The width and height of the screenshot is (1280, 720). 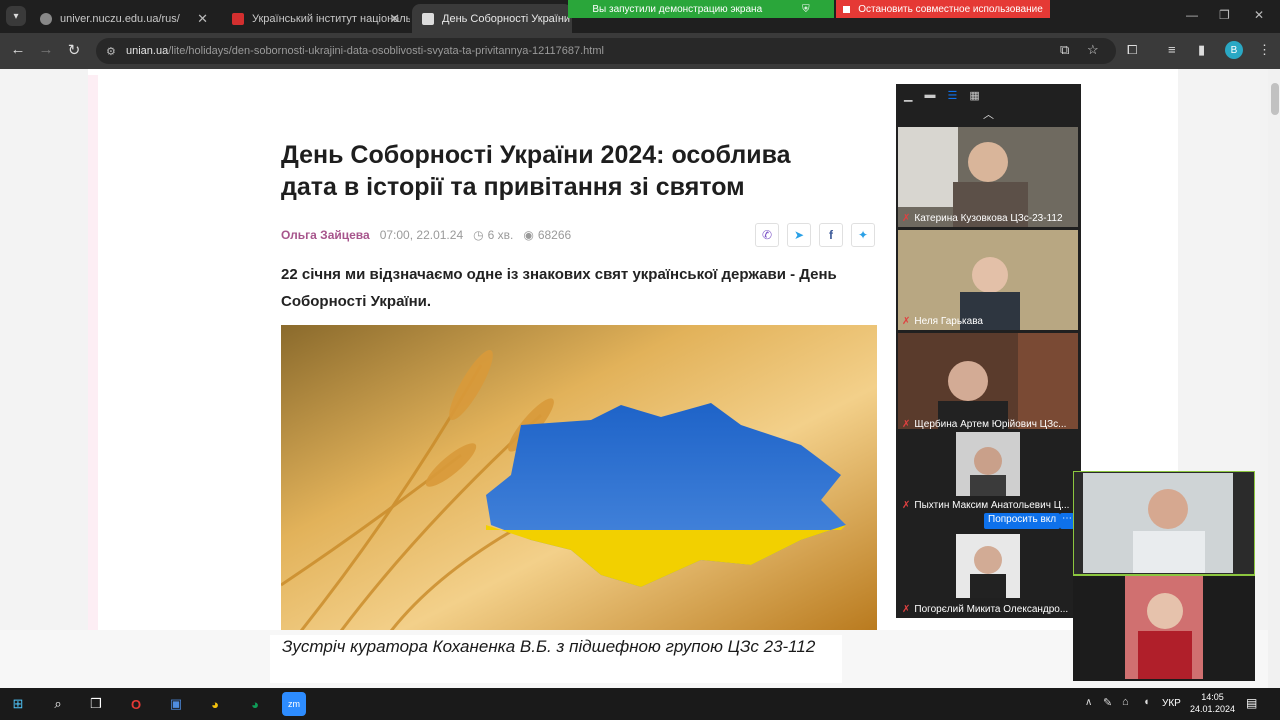 I want to click on ad-placeholder, so click(x=169, y=355).